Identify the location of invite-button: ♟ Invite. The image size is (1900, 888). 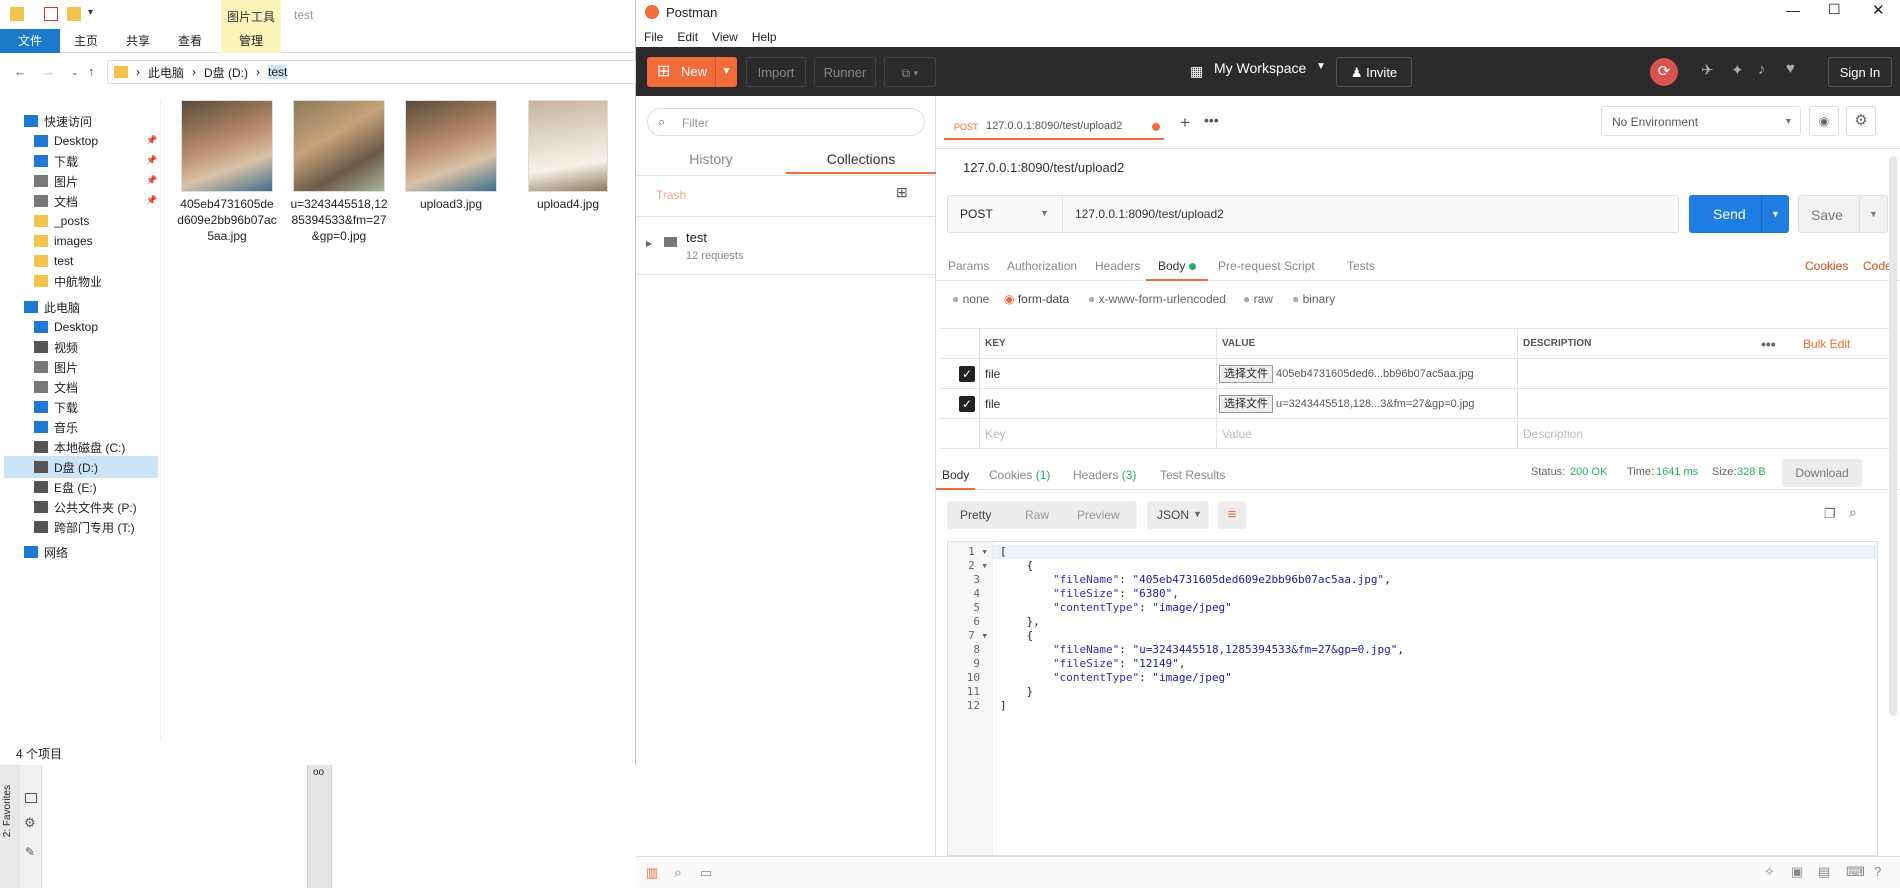
(1374, 72).